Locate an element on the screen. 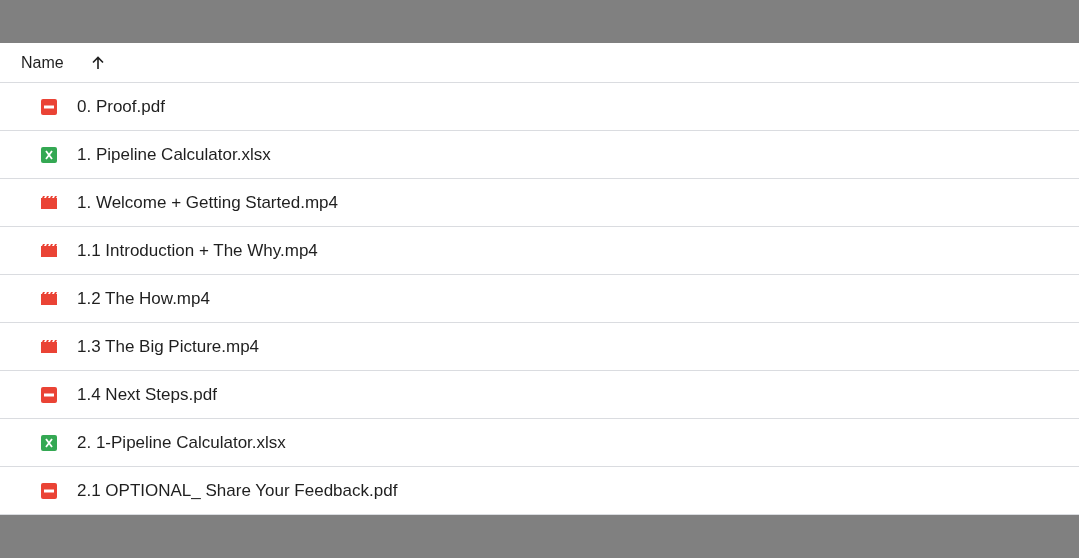 The height and width of the screenshot is (558, 1079). file-name: 2.1 OPTIONAL_ Share Your Feedback.pdf is located at coordinates (237, 490).